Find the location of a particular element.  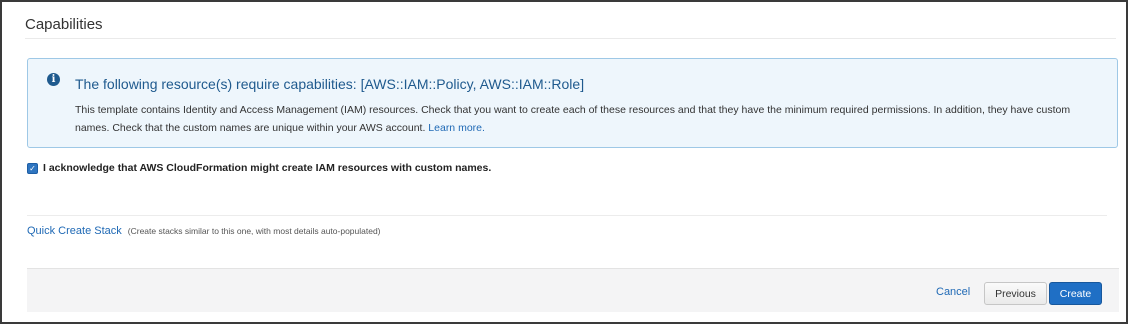

previous-button: Previous is located at coordinates (1015, 293).